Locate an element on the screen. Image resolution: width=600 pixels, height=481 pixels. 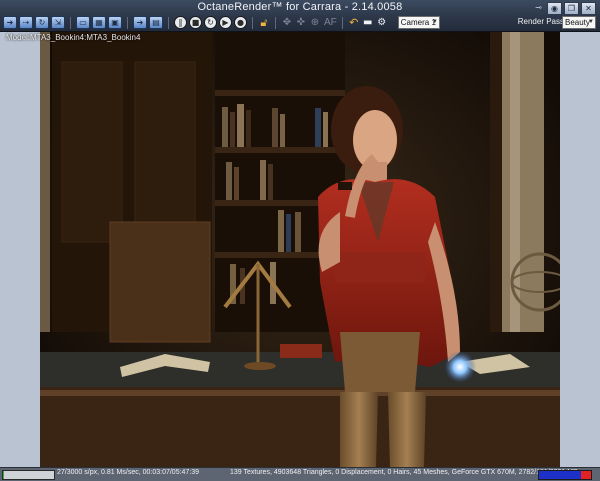
forward-icon: ➔ is located at coordinates (140, 22).